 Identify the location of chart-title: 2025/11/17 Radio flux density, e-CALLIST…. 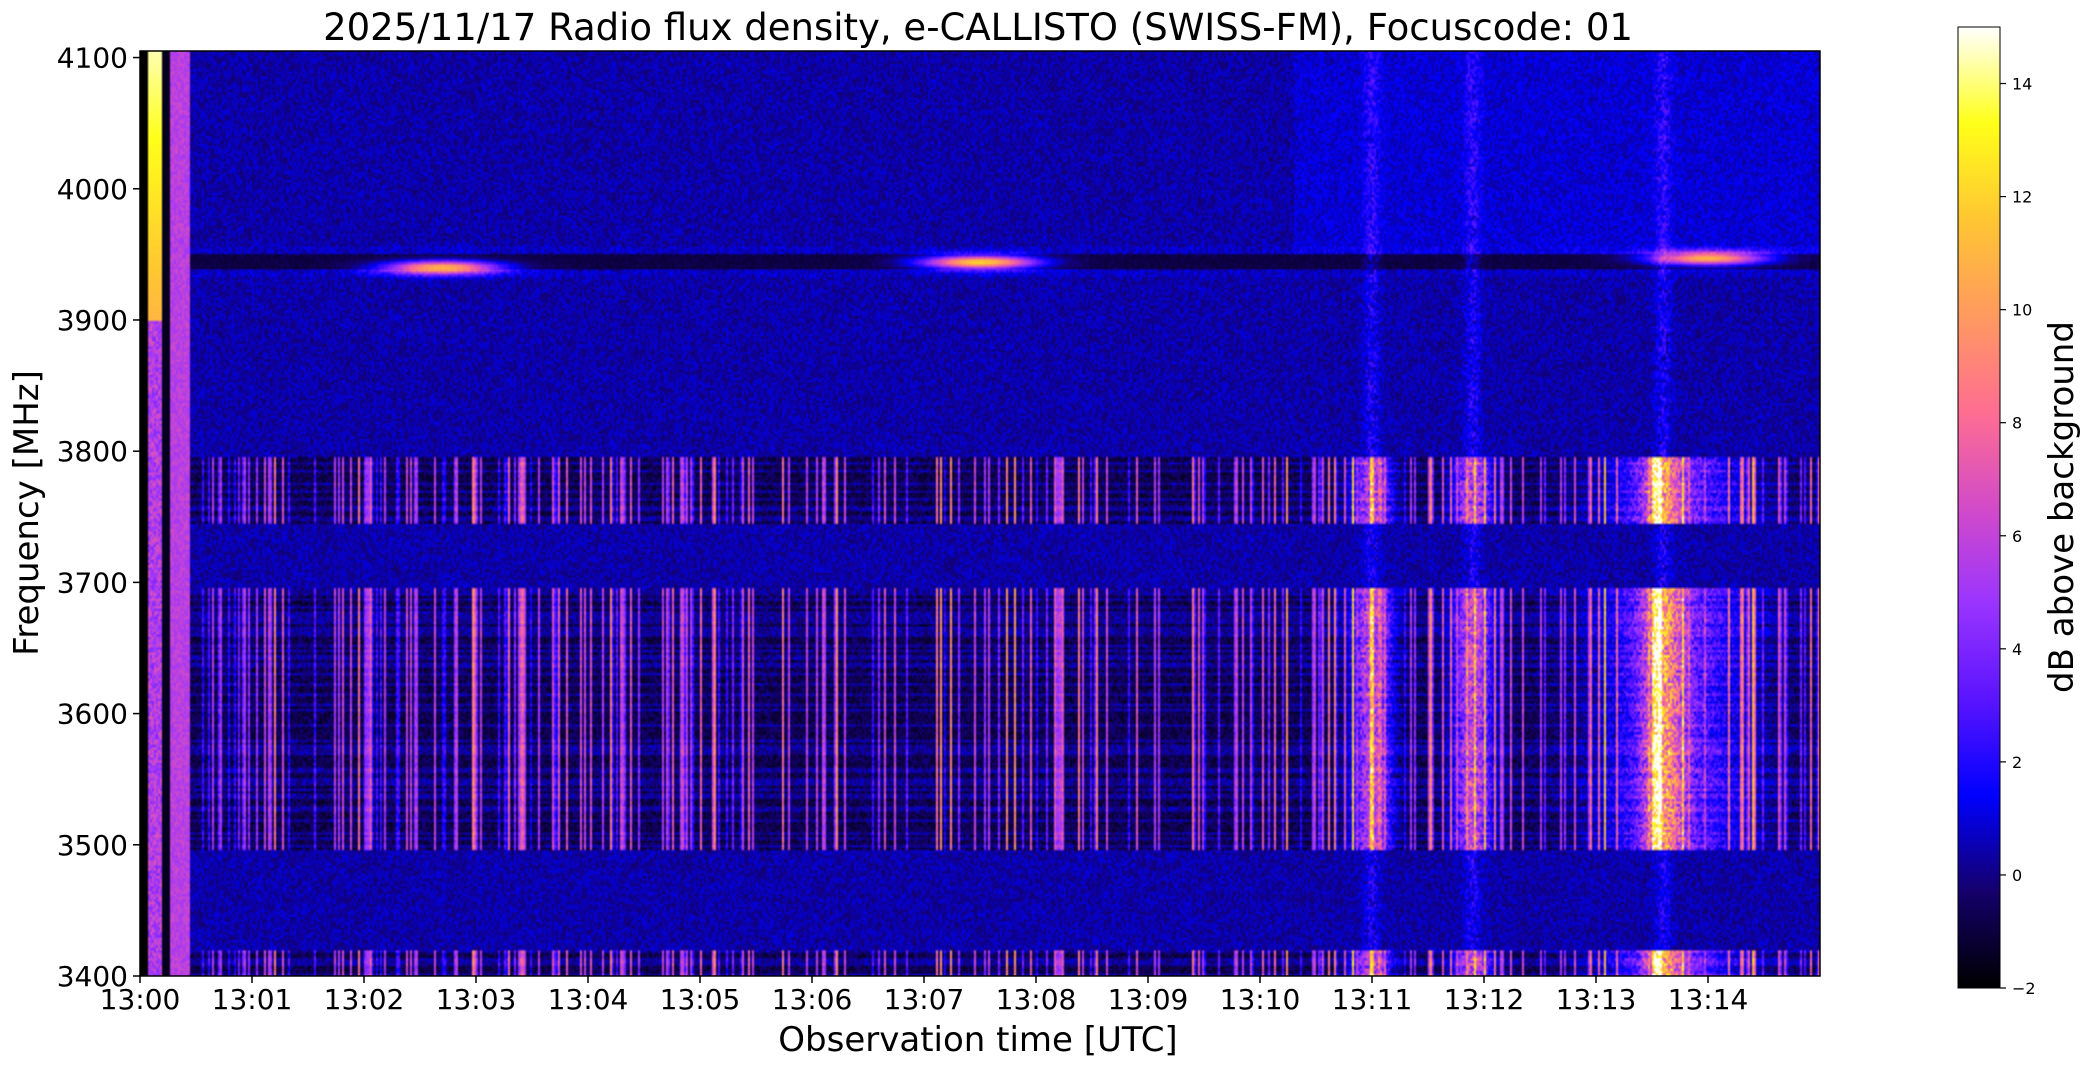
(978, 27).